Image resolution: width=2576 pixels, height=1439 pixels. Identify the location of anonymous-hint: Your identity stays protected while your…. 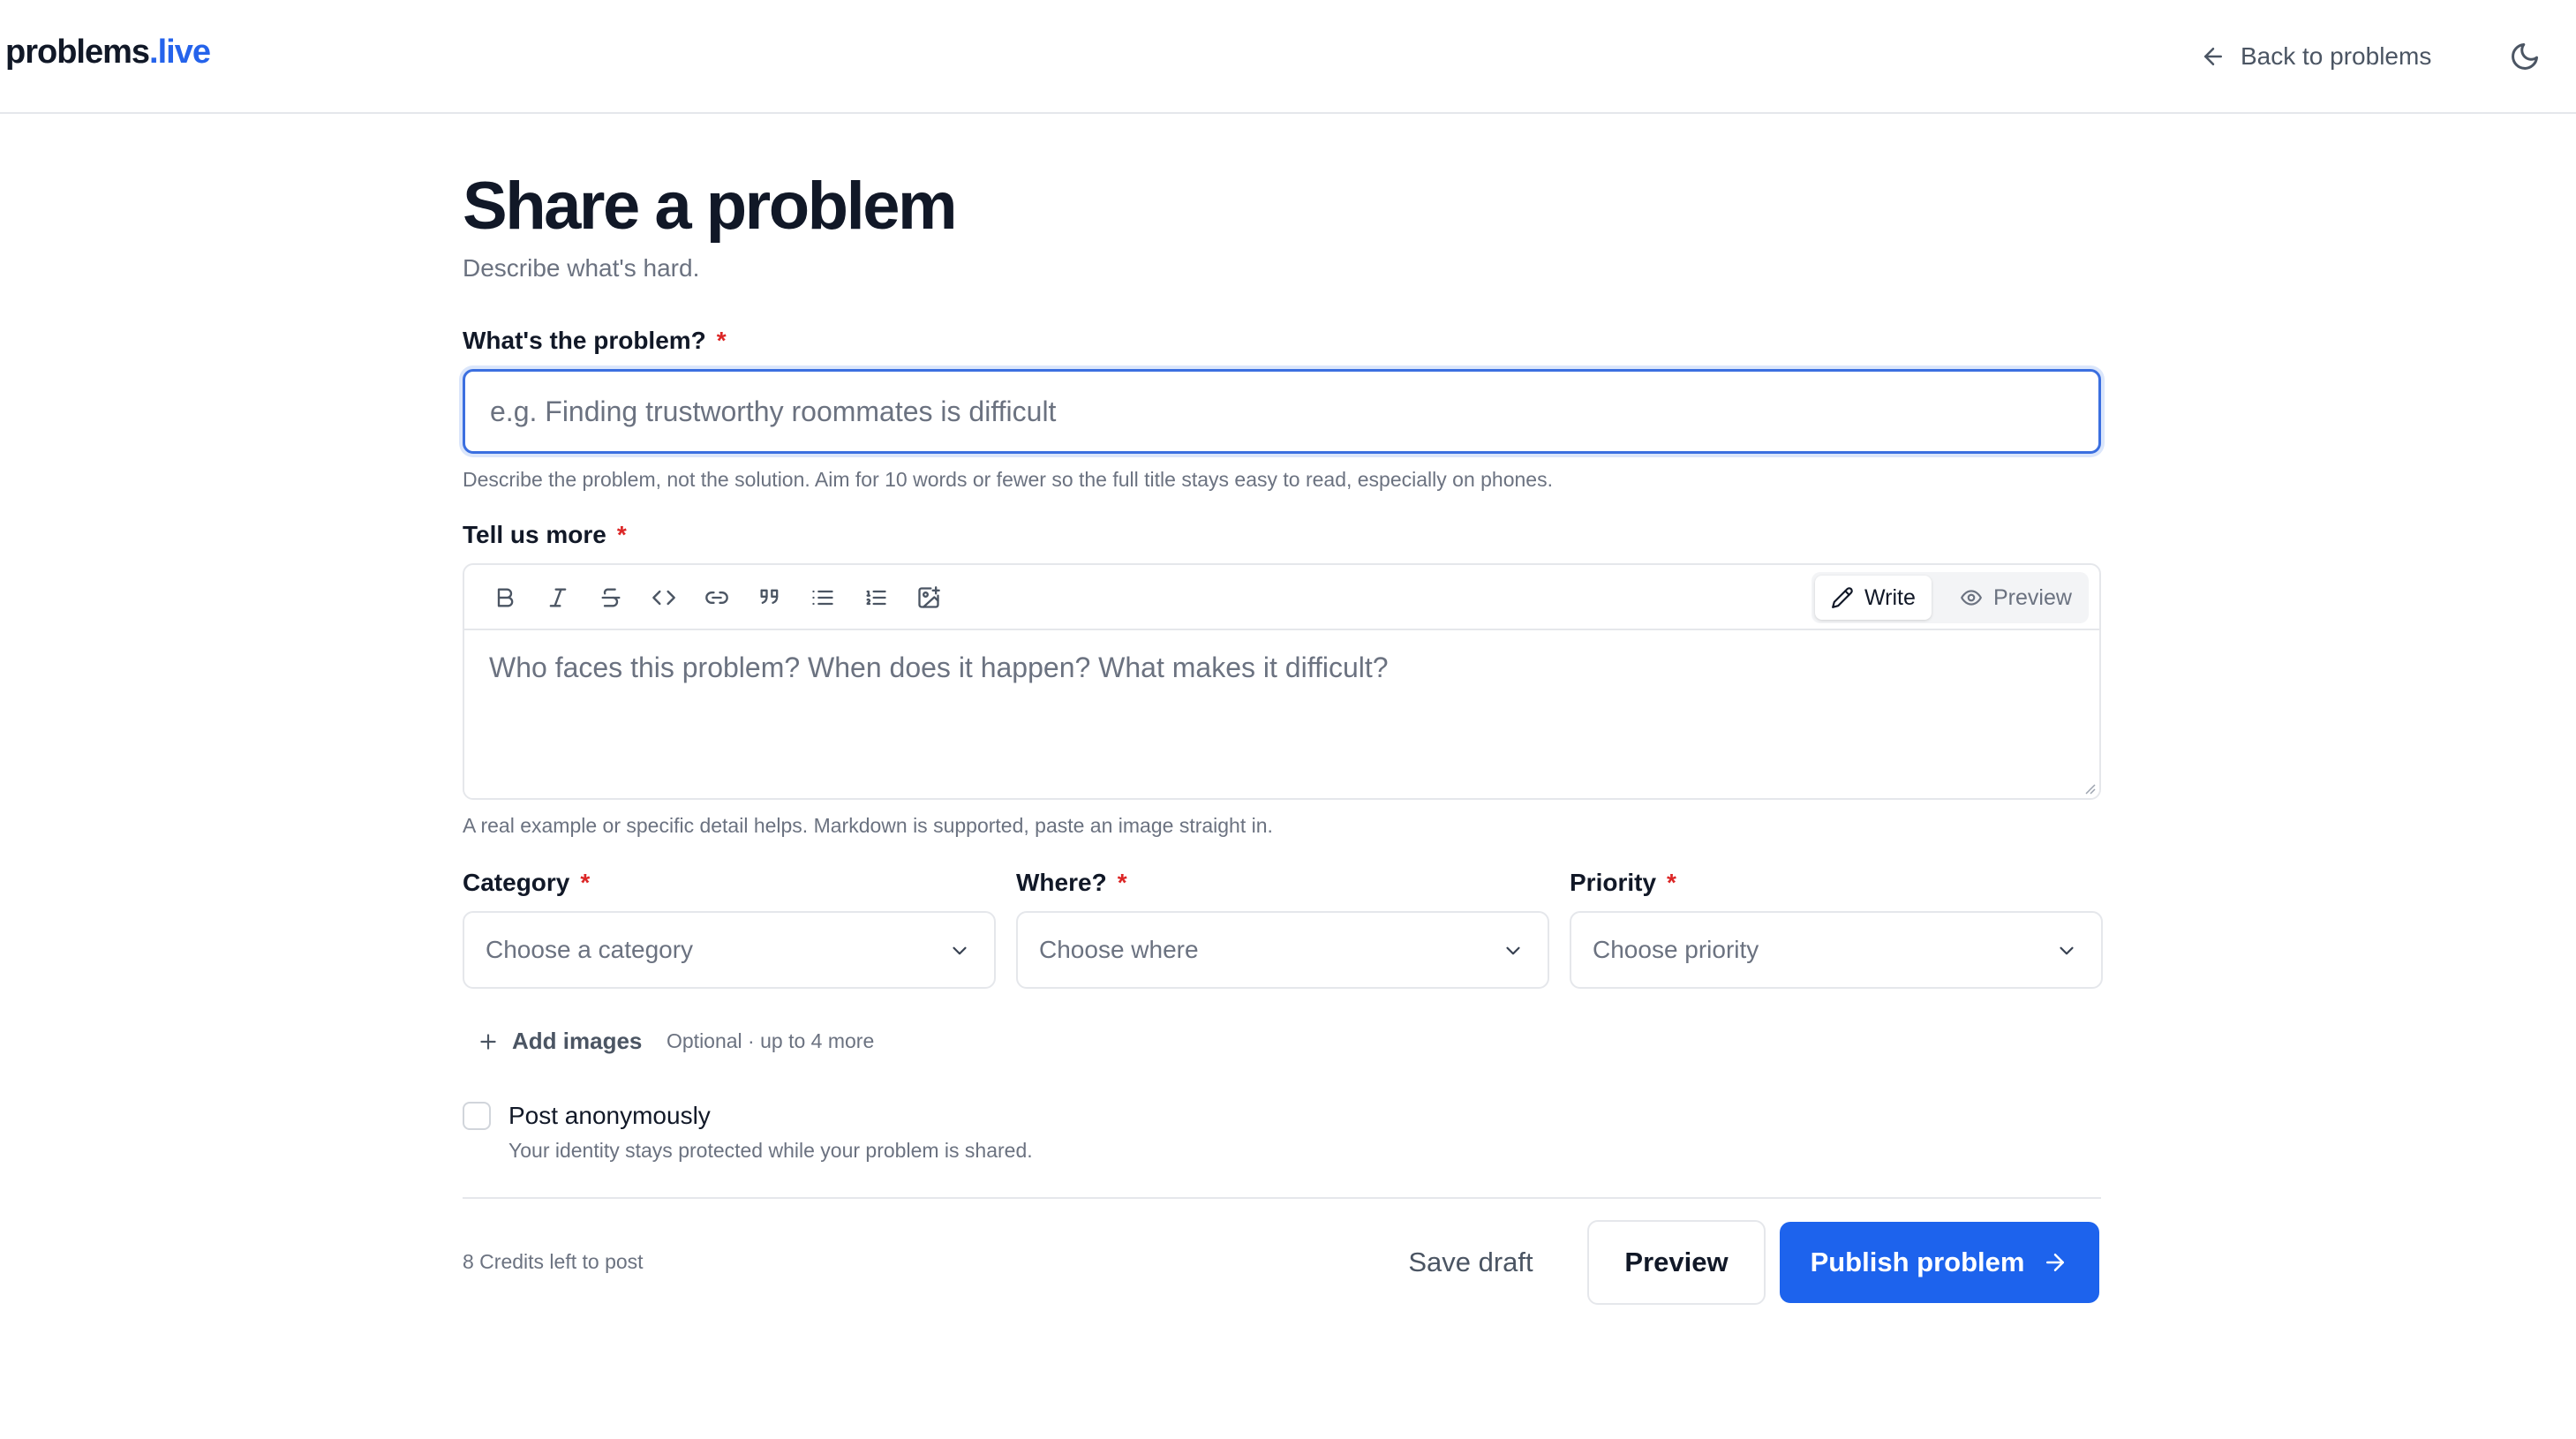
(771, 1150).